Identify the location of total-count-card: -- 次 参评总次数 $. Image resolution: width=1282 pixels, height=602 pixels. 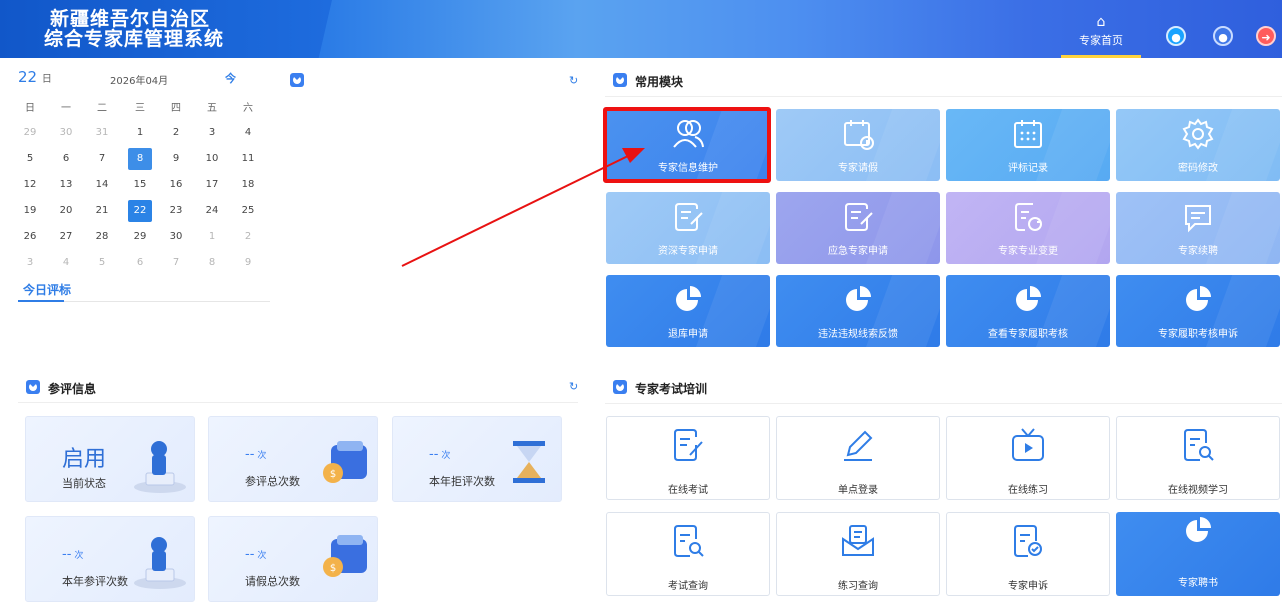
(293, 459).